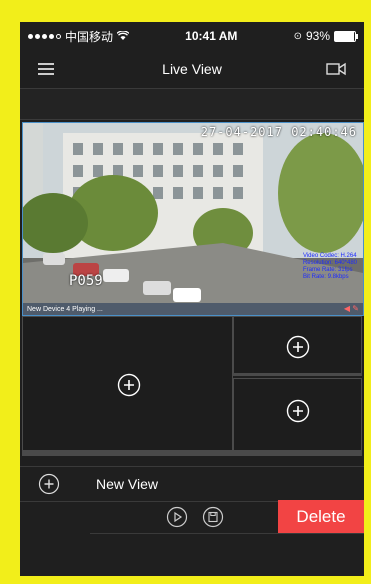 The image size is (371, 584). I want to click on play-icon, so click(177, 517).